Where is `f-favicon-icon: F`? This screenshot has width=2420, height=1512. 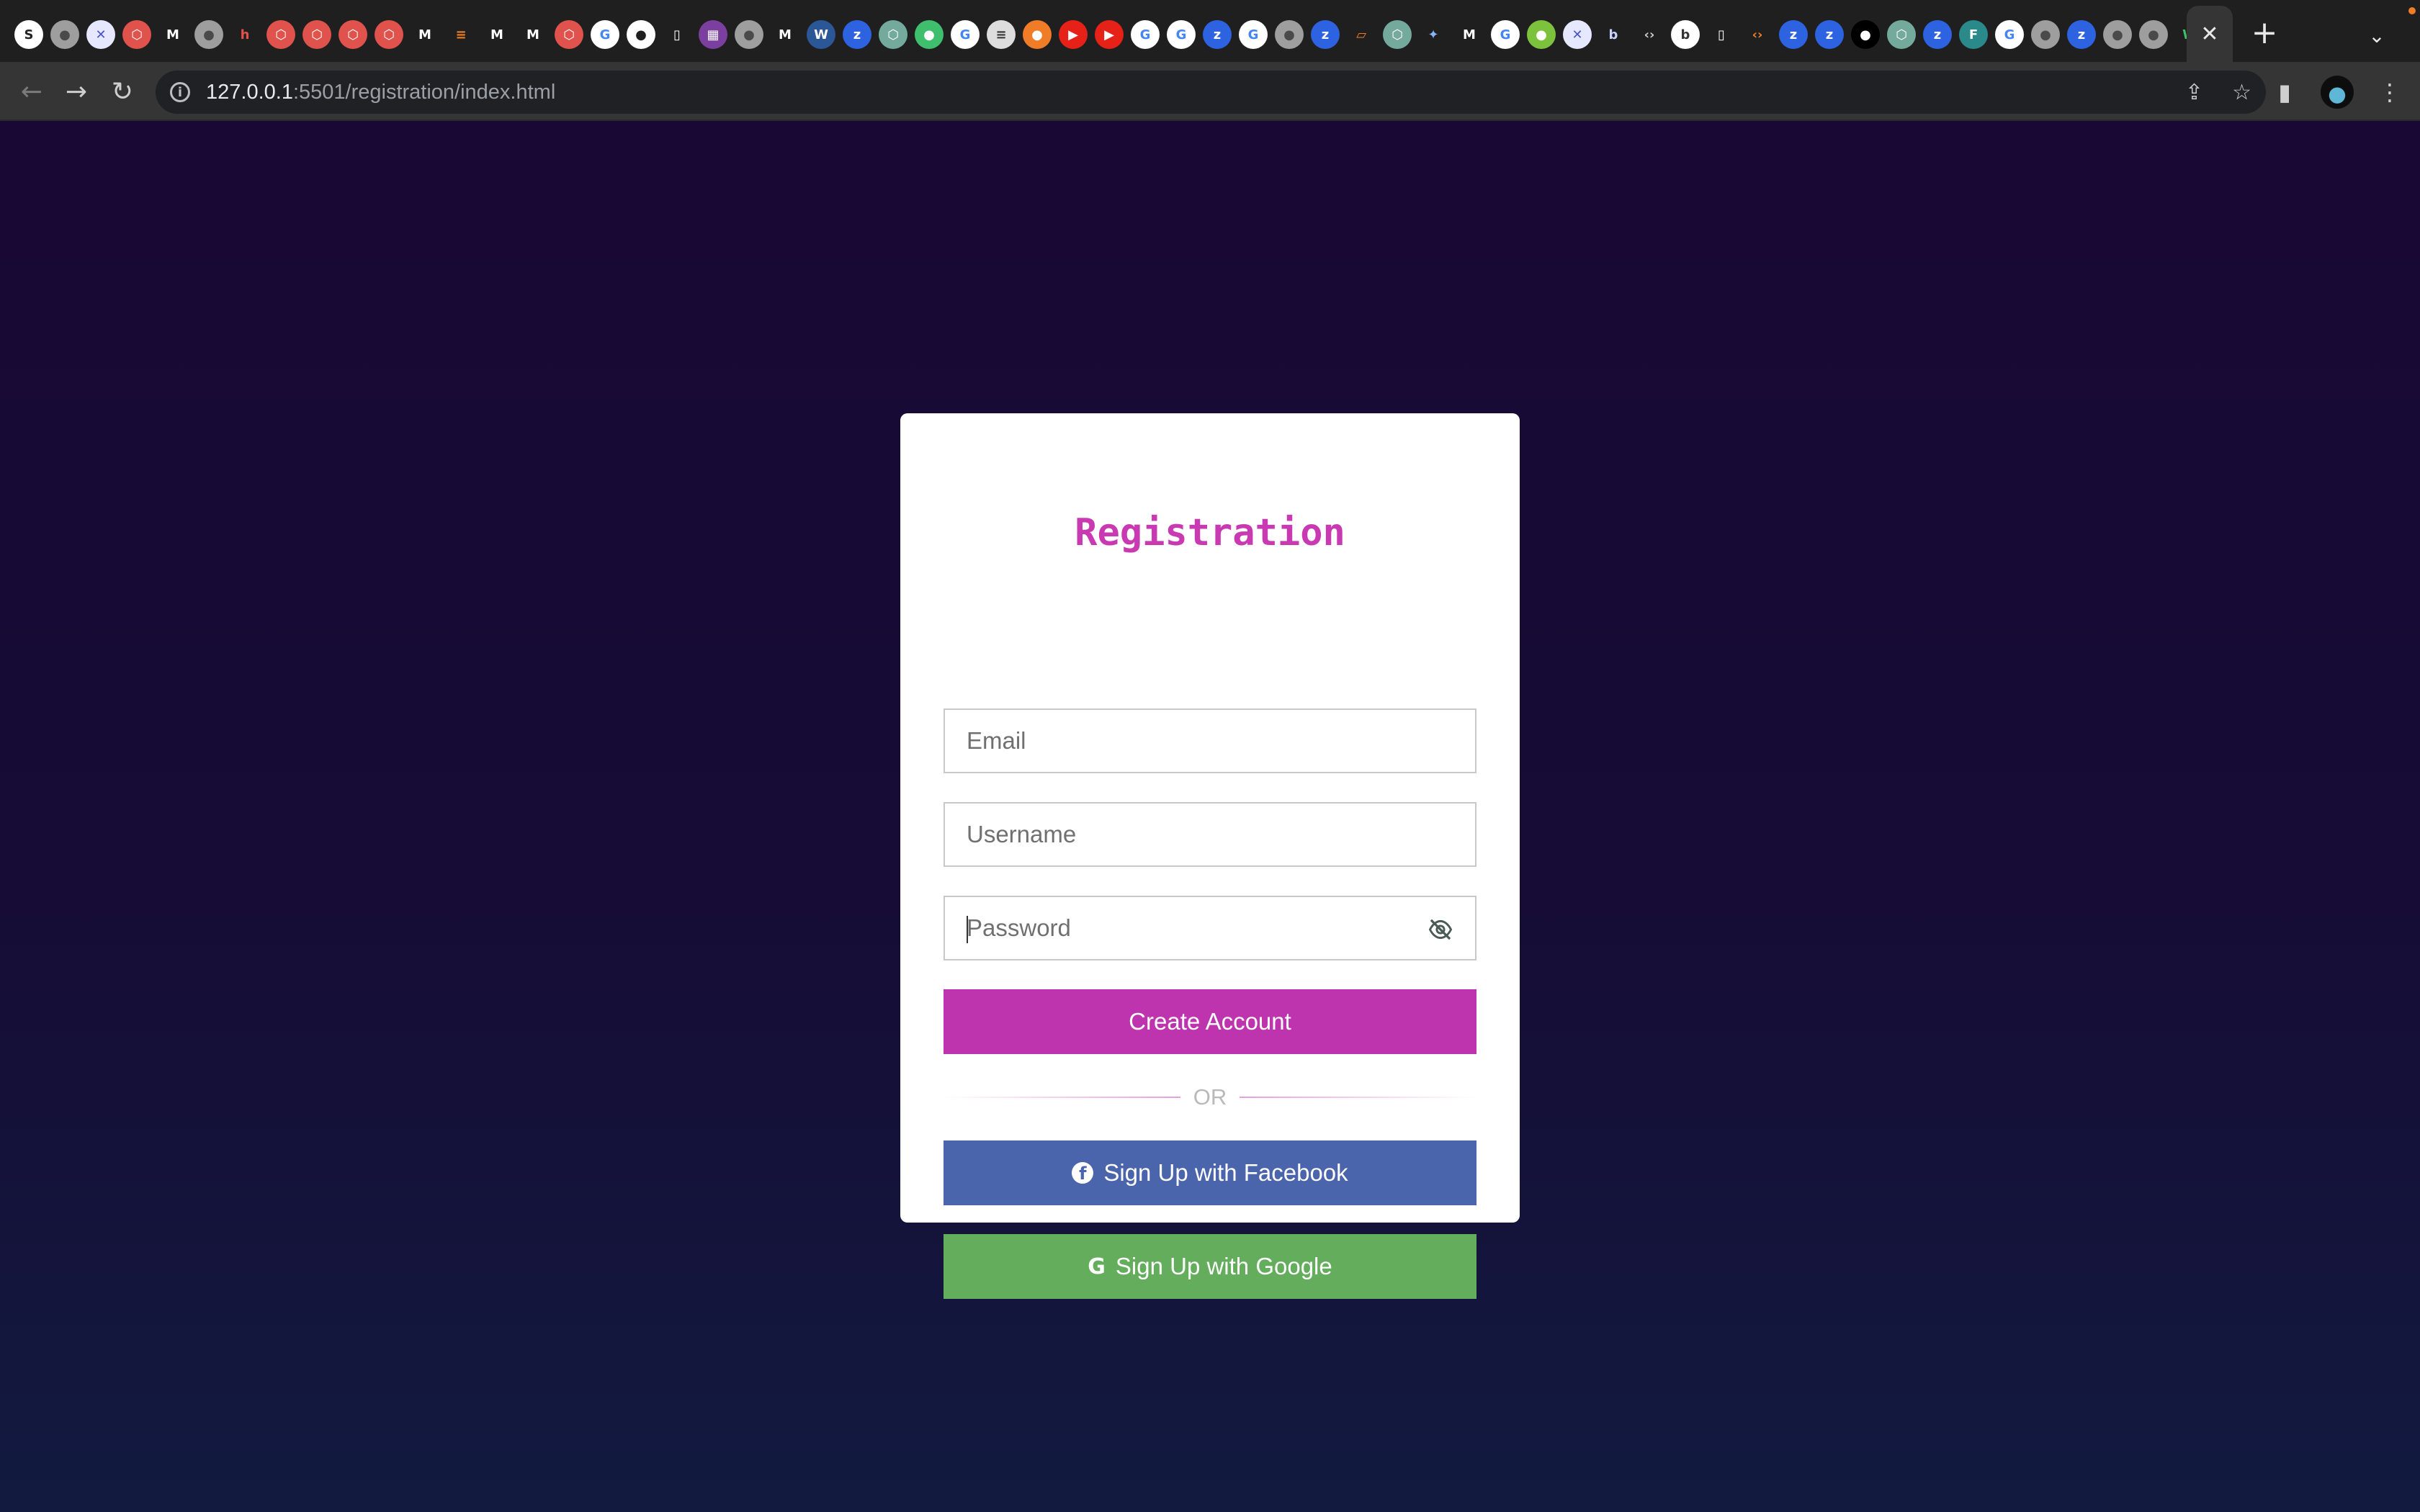
f-favicon-icon: F is located at coordinates (1973, 34).